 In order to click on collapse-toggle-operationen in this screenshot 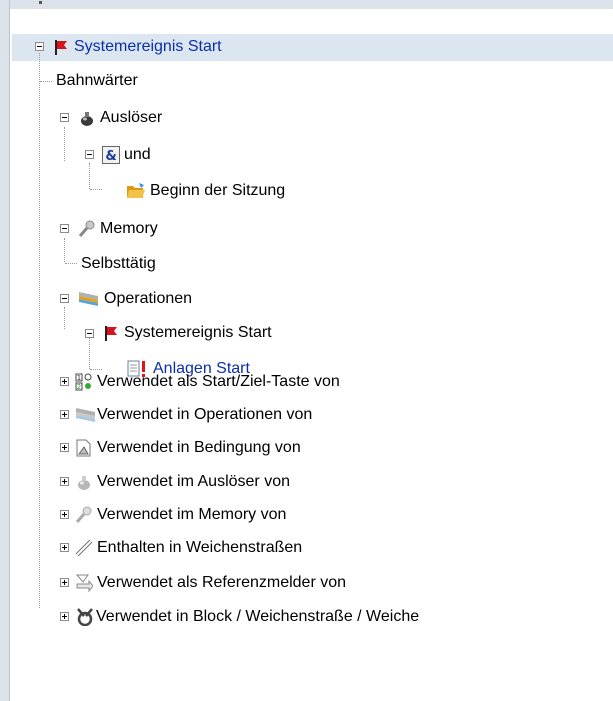, I will do `click(64, 298)`.